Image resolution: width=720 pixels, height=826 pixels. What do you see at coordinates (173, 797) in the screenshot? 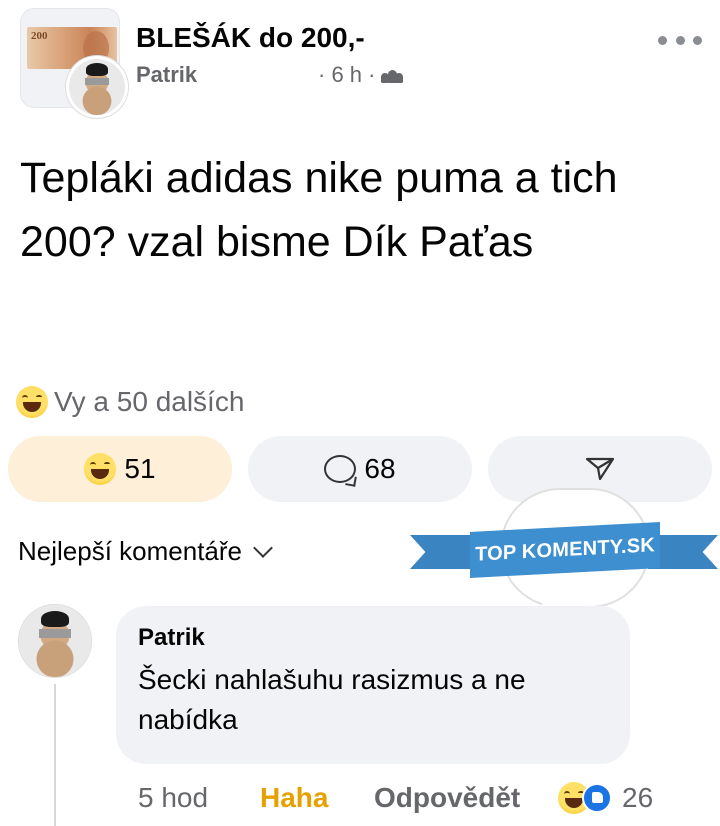
I see `comment-time: 5 hod` at bounding box center [173, 797].